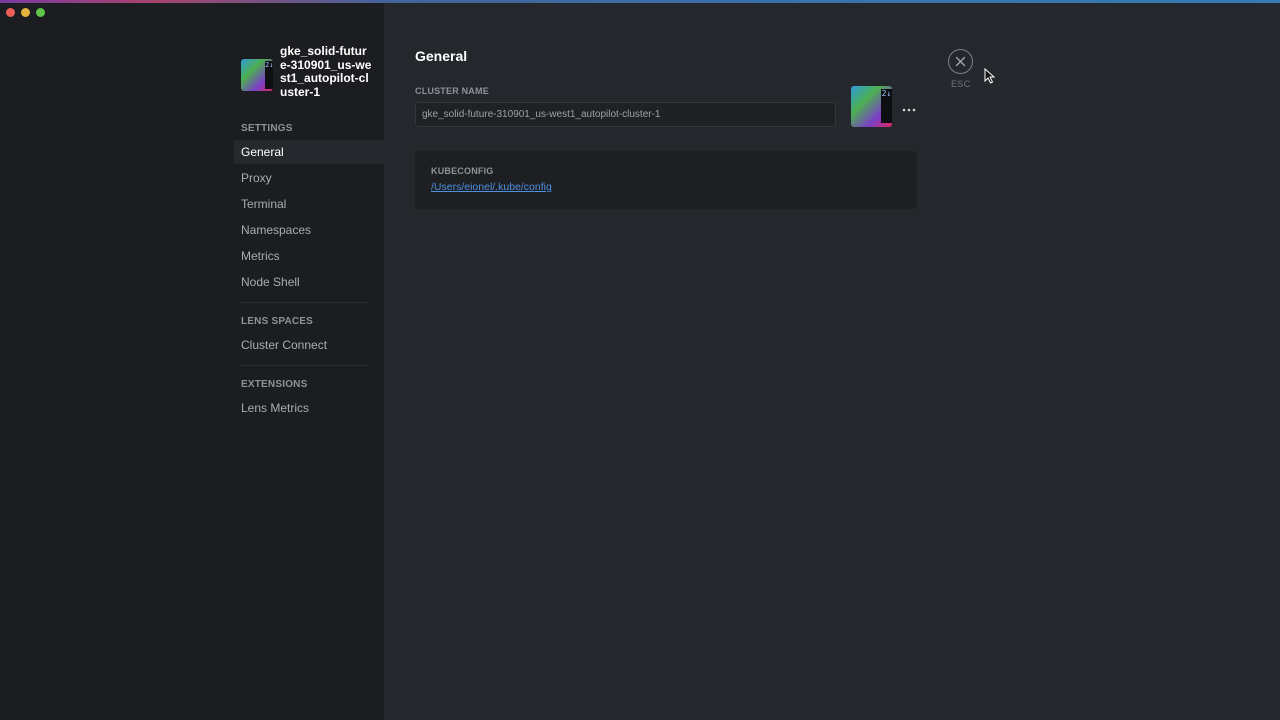 This screenshot has height=720, width=1280. I want to click on sidebar-item-proxy: Proxy, so click(309, 178).